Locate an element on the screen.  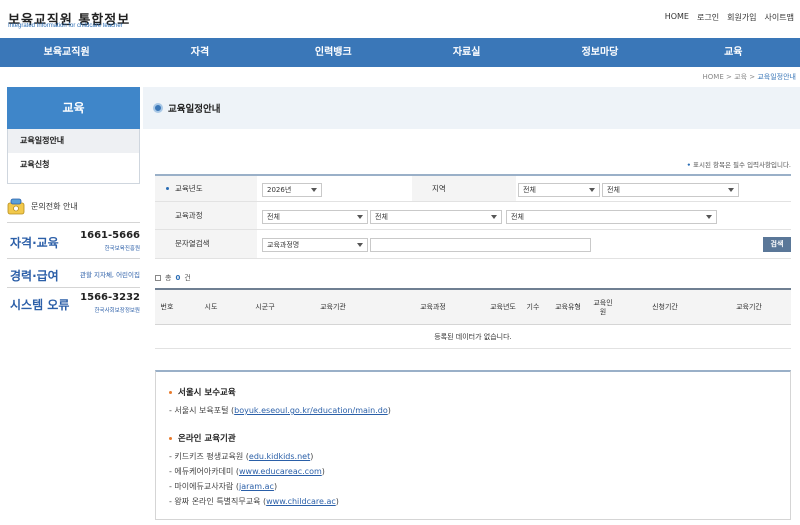
column-header: 기수 is located at coordinates (533, 307).